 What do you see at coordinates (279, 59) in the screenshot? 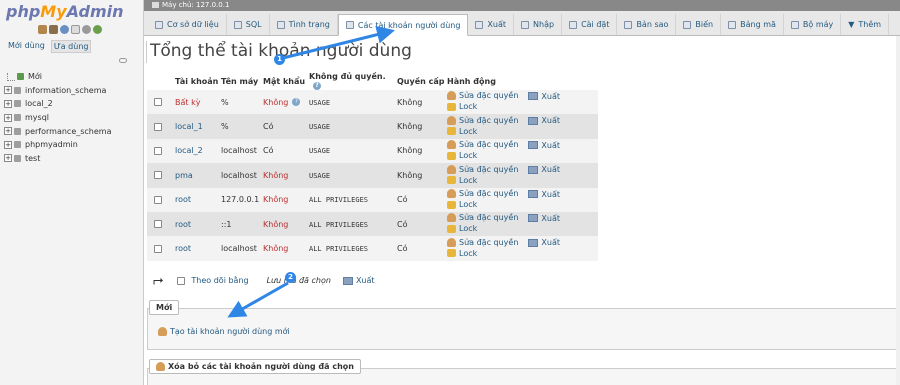
I see `annotation-badge-1: 1` at bounding box center [279, 59].